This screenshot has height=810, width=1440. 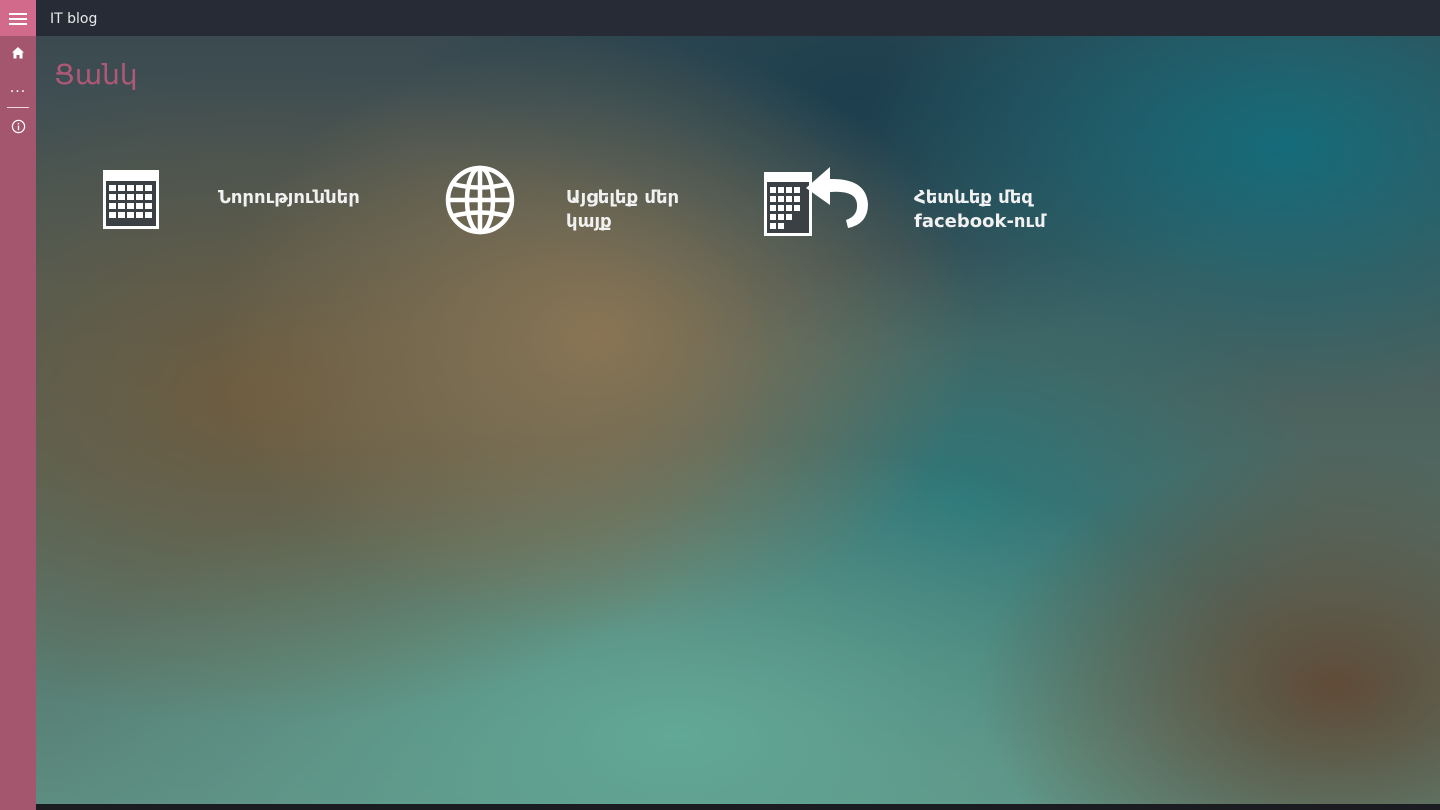 What do you see at coordinates (816, 201) in the screenshot?
I see `share-calendar-icon` at bounding box center [816, 201].